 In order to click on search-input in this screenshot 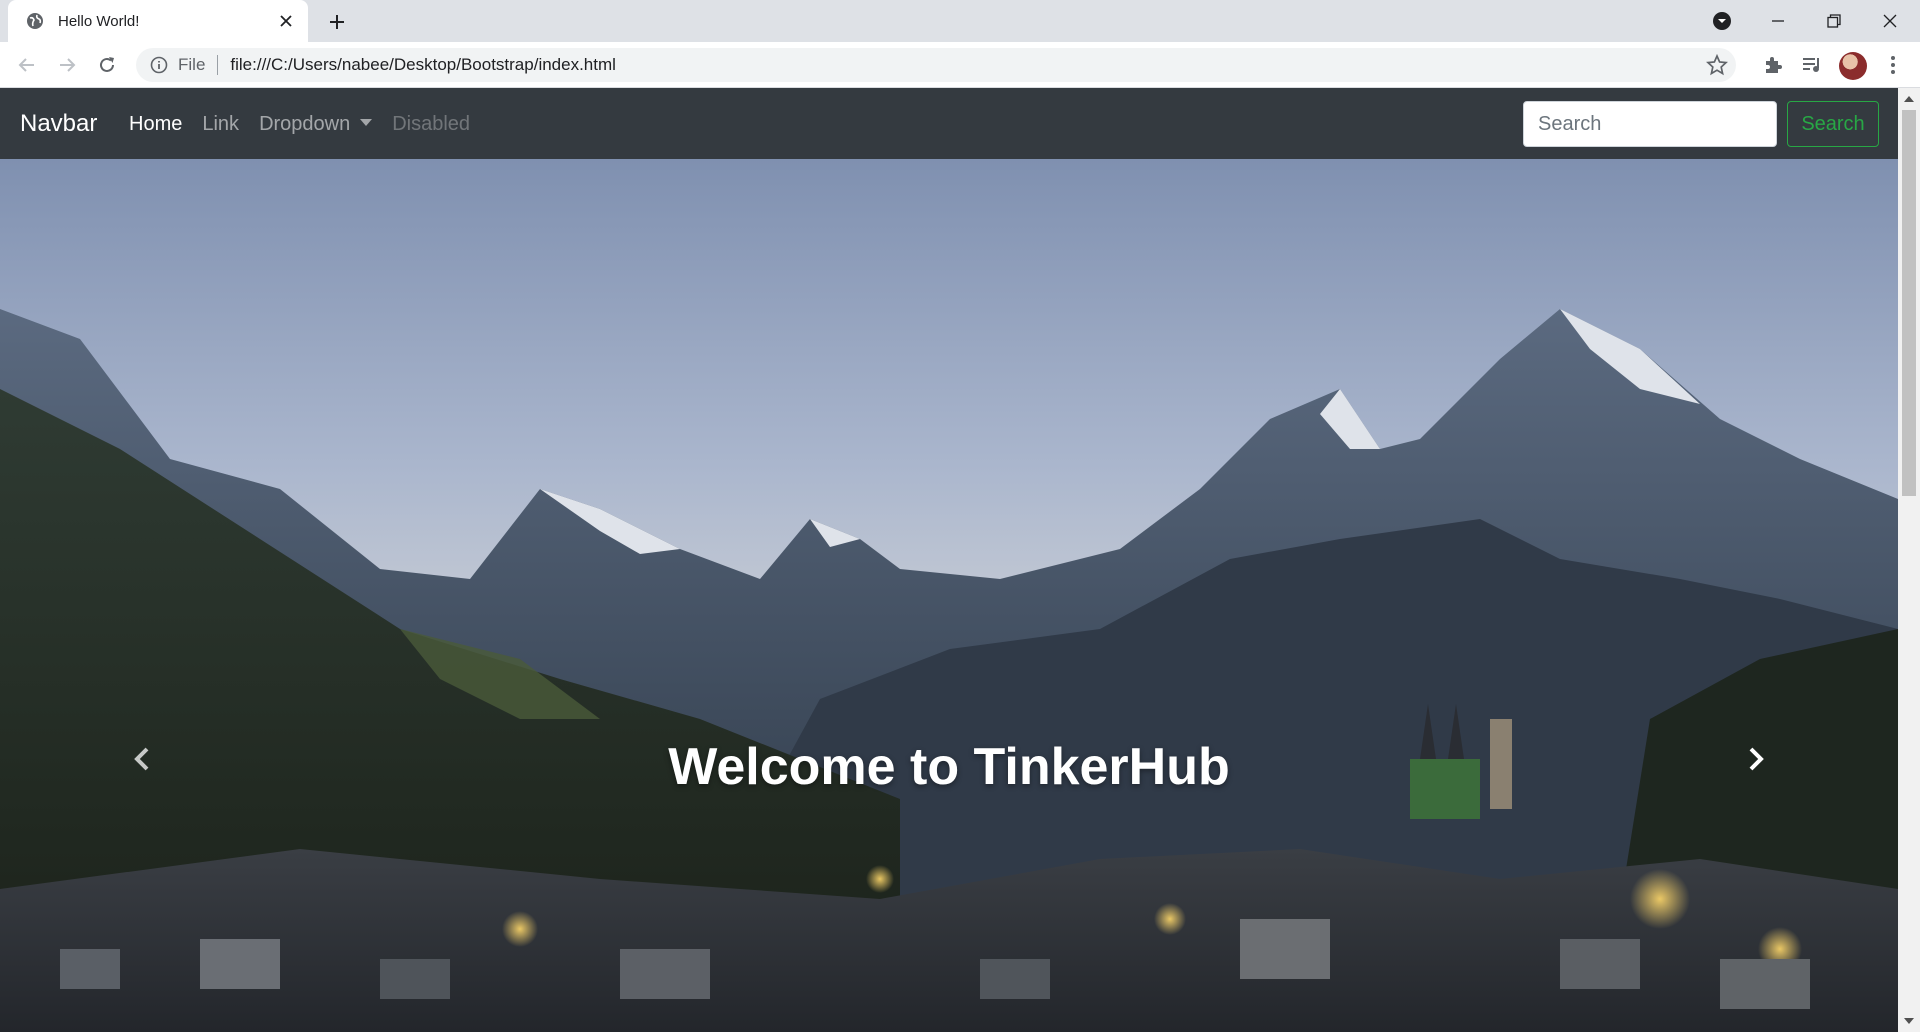, I will do `click(1650, 124)`.